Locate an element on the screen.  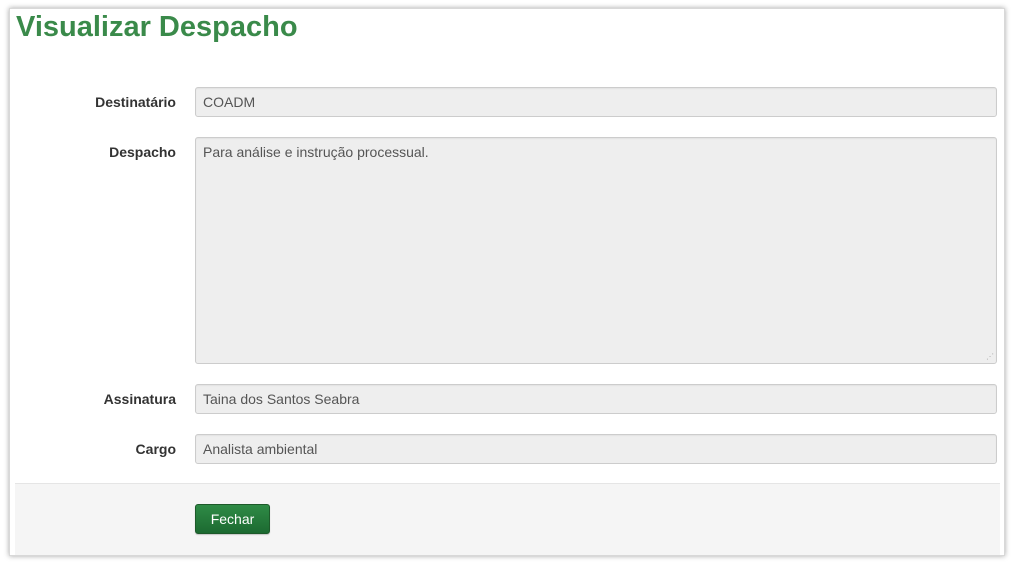
assinatura-label: Assinatura is located at coordinates (139, 399).